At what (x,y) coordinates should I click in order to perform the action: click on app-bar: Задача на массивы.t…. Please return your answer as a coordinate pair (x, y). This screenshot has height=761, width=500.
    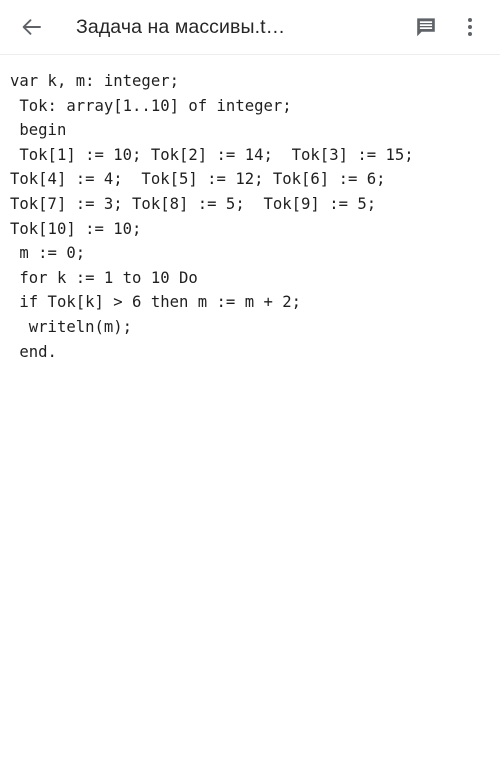
    Looking at the image, I should click on (250, 27).